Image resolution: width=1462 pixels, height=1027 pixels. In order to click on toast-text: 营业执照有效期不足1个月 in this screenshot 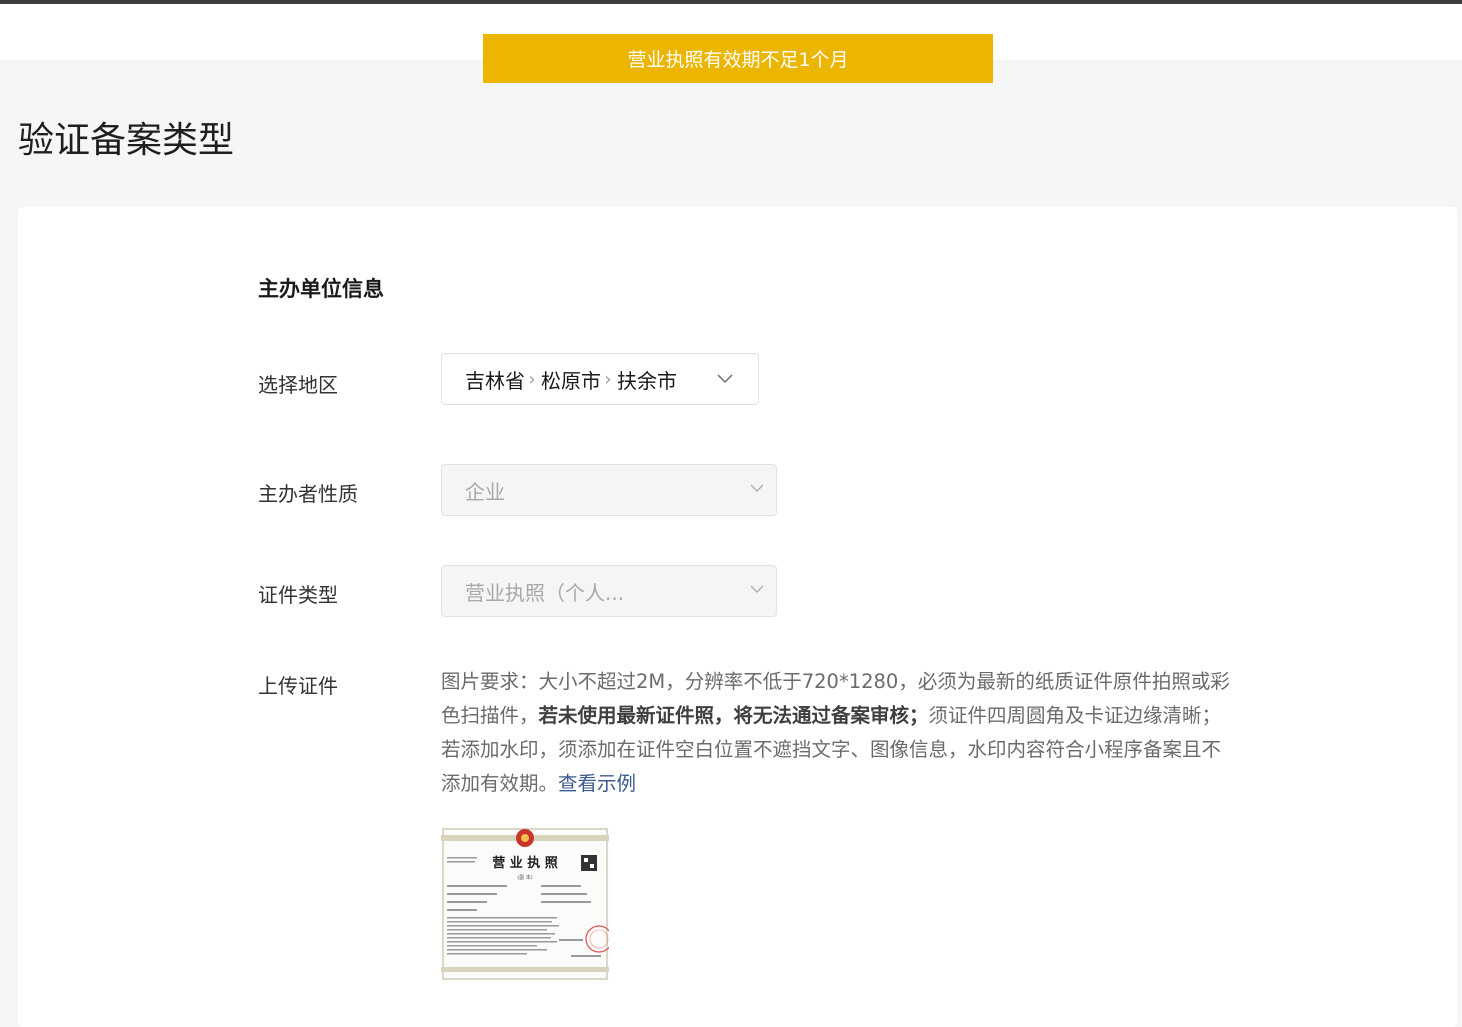, I will do `click(738, 60)`.